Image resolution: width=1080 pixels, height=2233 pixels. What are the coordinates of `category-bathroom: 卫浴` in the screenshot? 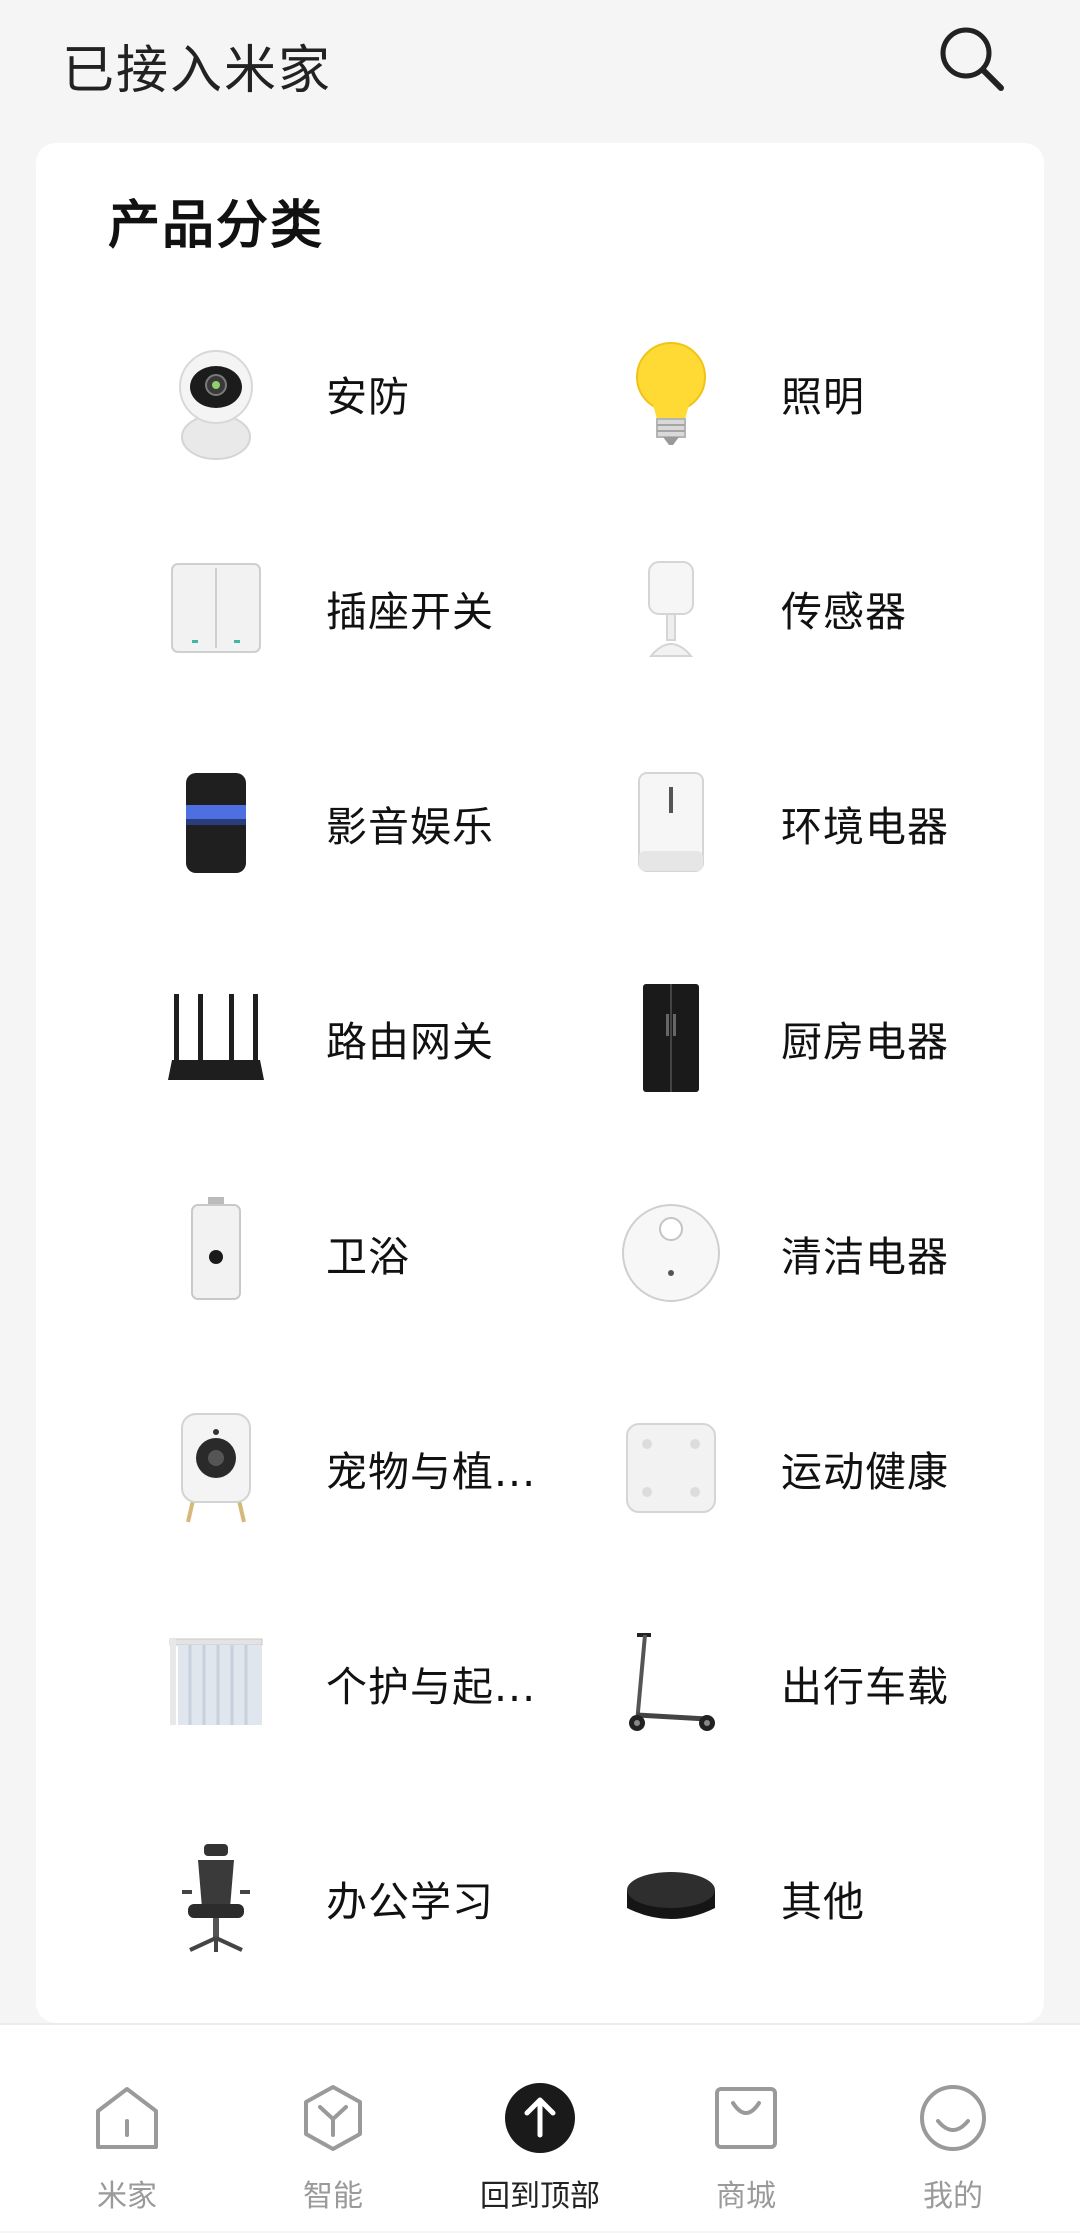 It's located at (356, 1253).